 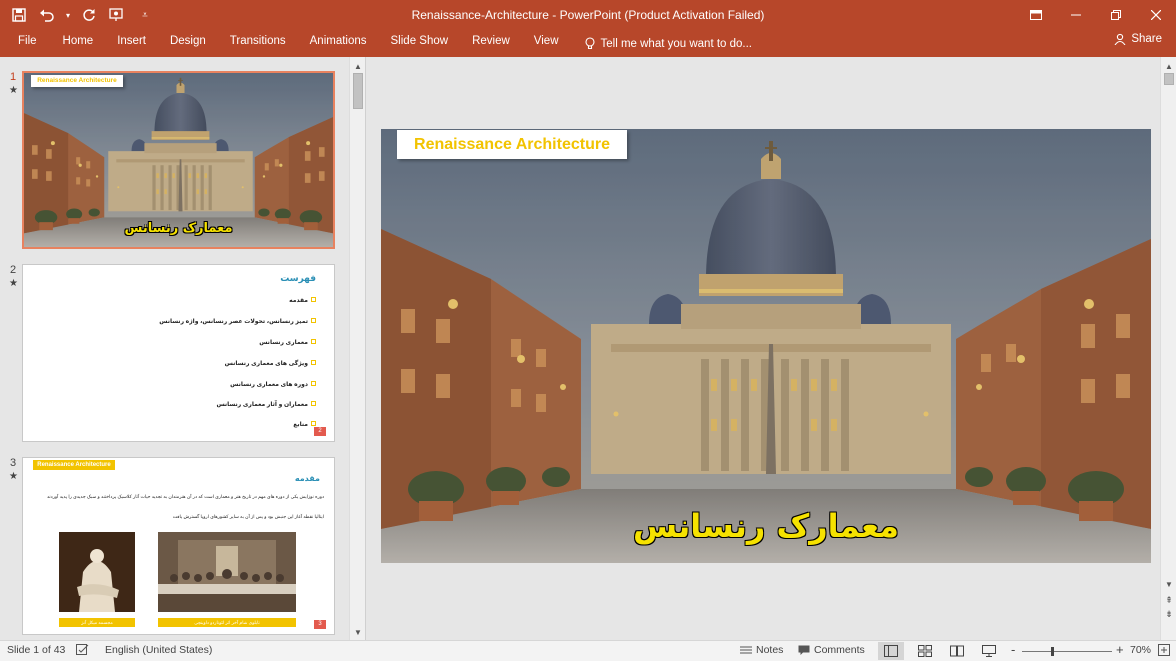 I want to click on language-indicator: English (United States), so click(x=158, y=650).